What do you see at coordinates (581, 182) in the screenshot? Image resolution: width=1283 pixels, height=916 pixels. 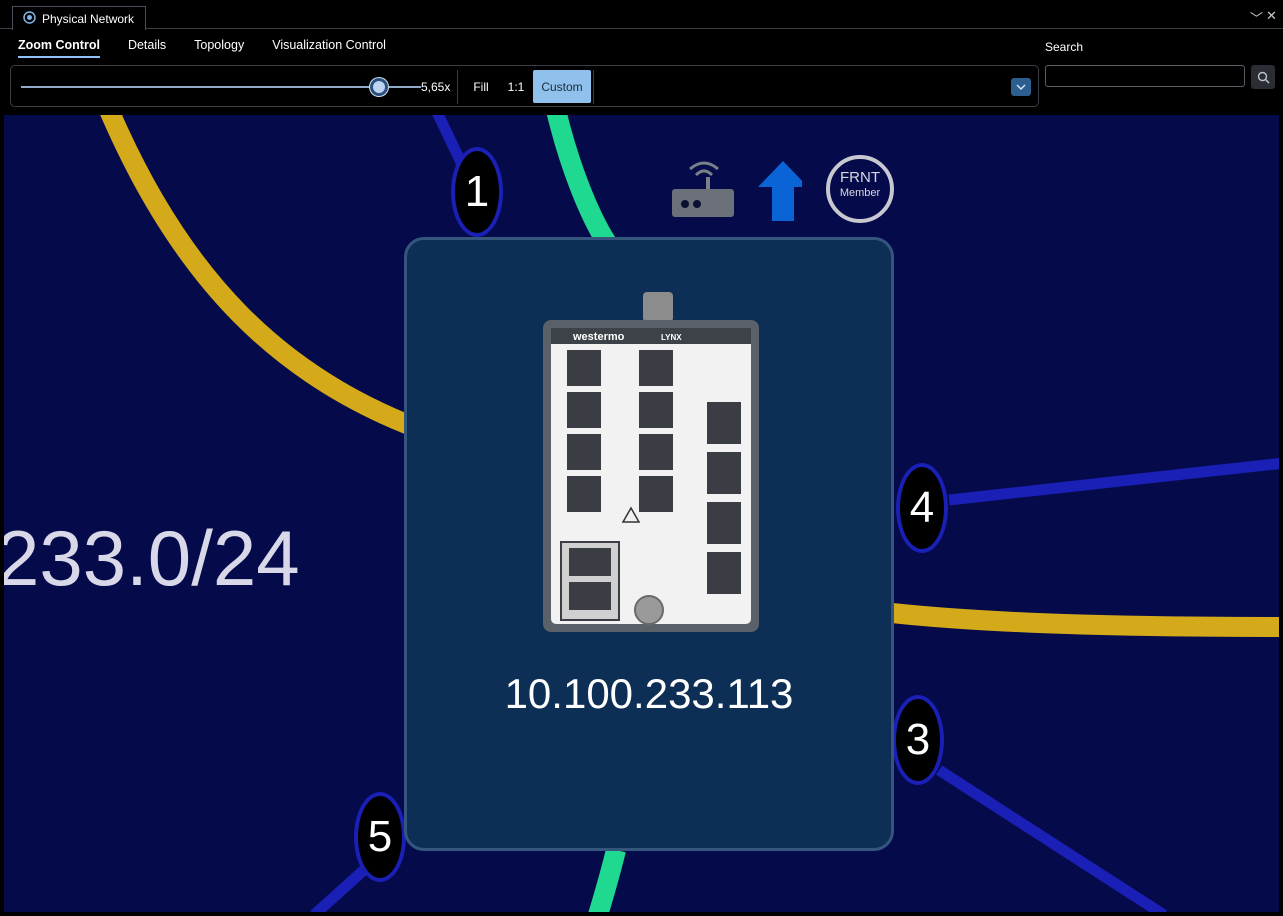 I see `link-green-top` at bounding box center [581, 182].